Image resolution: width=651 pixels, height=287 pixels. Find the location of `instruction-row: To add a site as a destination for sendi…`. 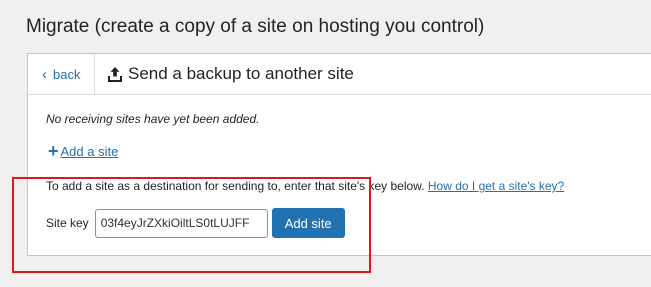

instruction-row: To add a site as a destination for sendi… is located at coordinates (305, 186).